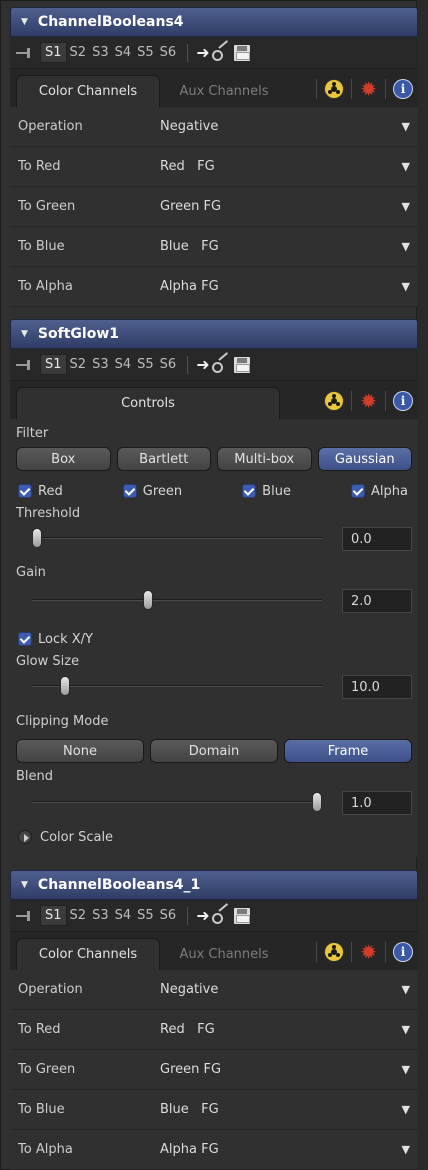  Describe the element at coordinates (80, 751) in the screenshot. I see `clip-none-button: None` at that location.